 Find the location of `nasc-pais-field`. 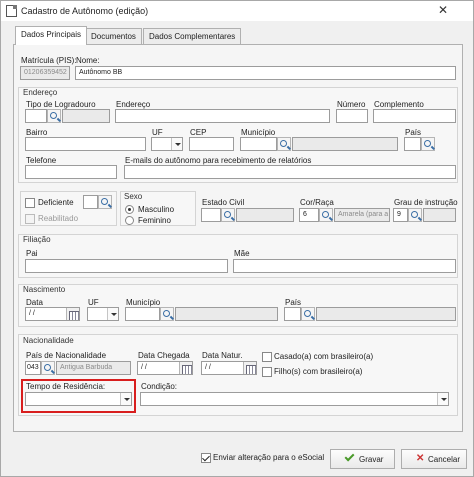

nasc-pais-field is located at coordinates (292, 314).